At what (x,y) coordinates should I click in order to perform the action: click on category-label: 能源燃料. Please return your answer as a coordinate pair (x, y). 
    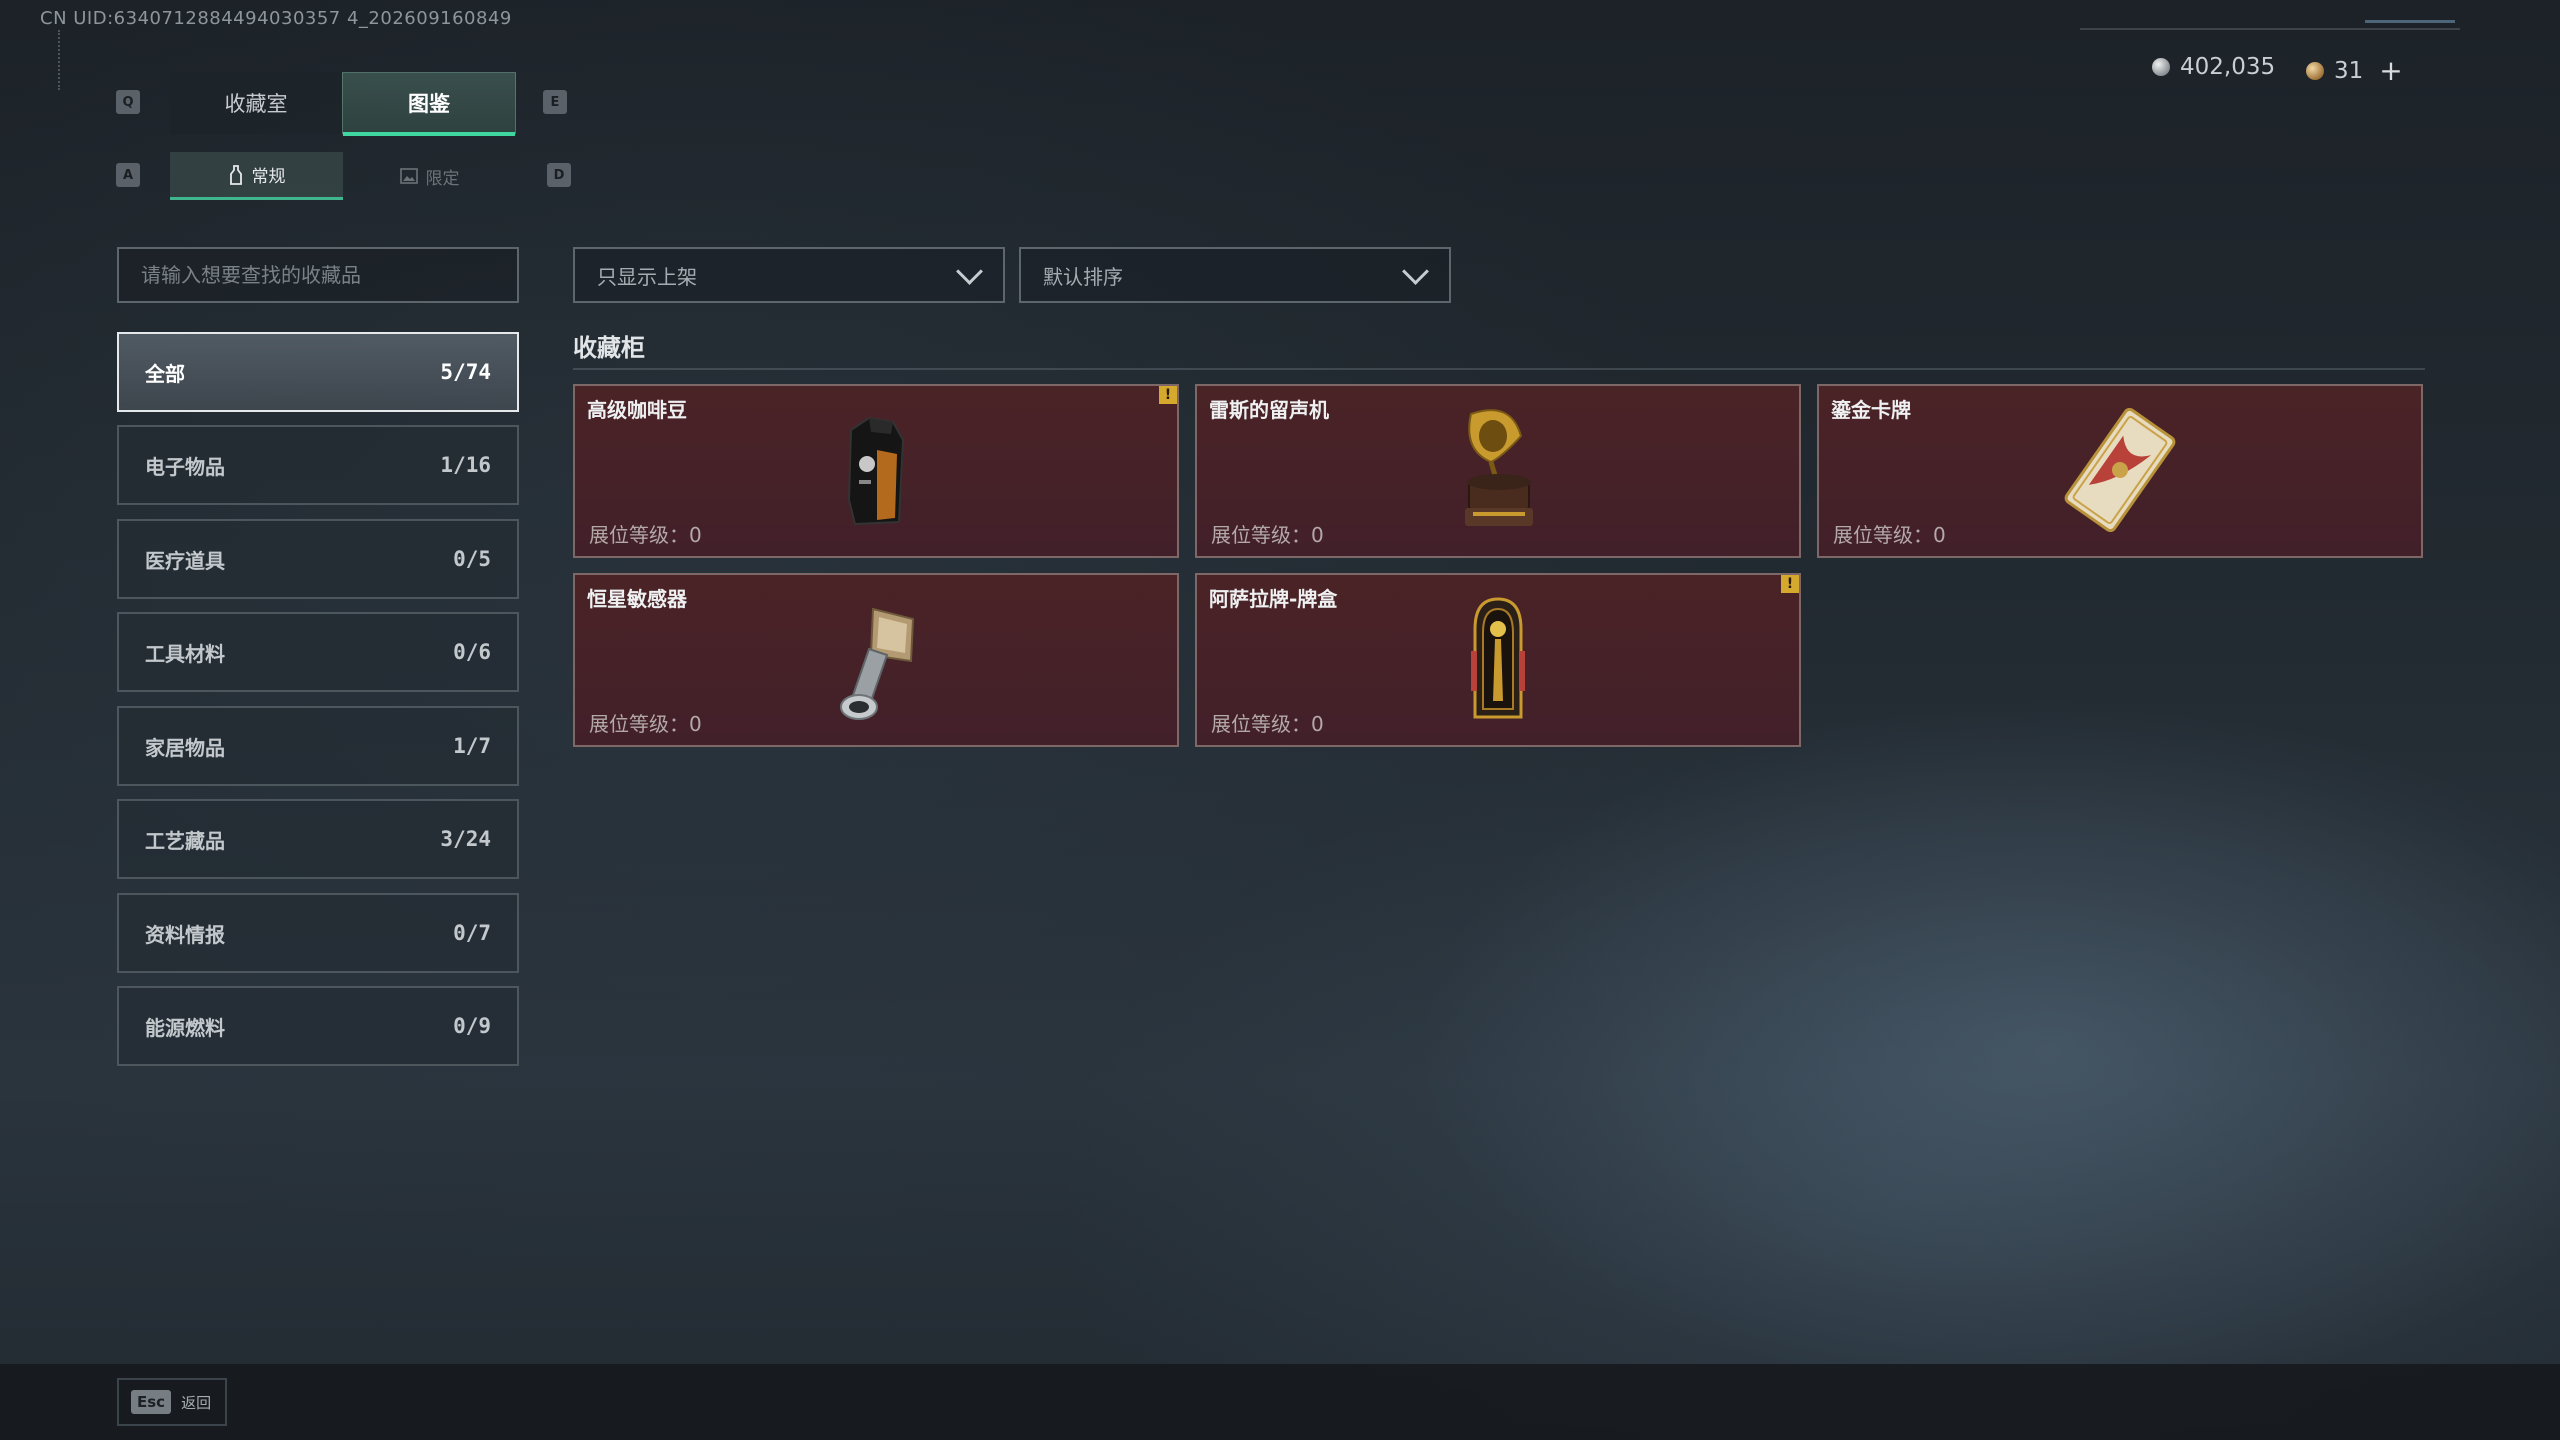
    Looking at the image, I should click on (185, 1027).